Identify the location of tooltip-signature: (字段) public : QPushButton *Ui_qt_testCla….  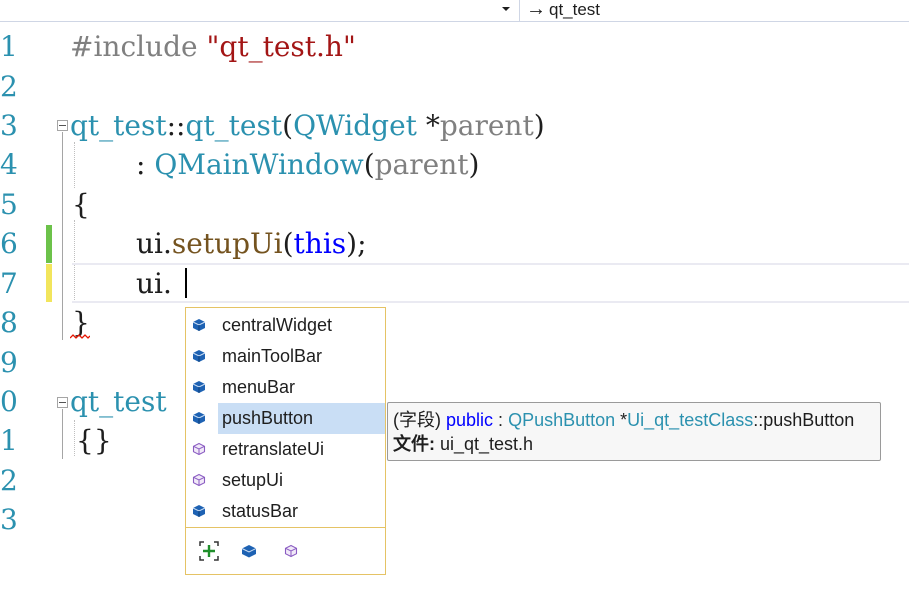
(624, 420).